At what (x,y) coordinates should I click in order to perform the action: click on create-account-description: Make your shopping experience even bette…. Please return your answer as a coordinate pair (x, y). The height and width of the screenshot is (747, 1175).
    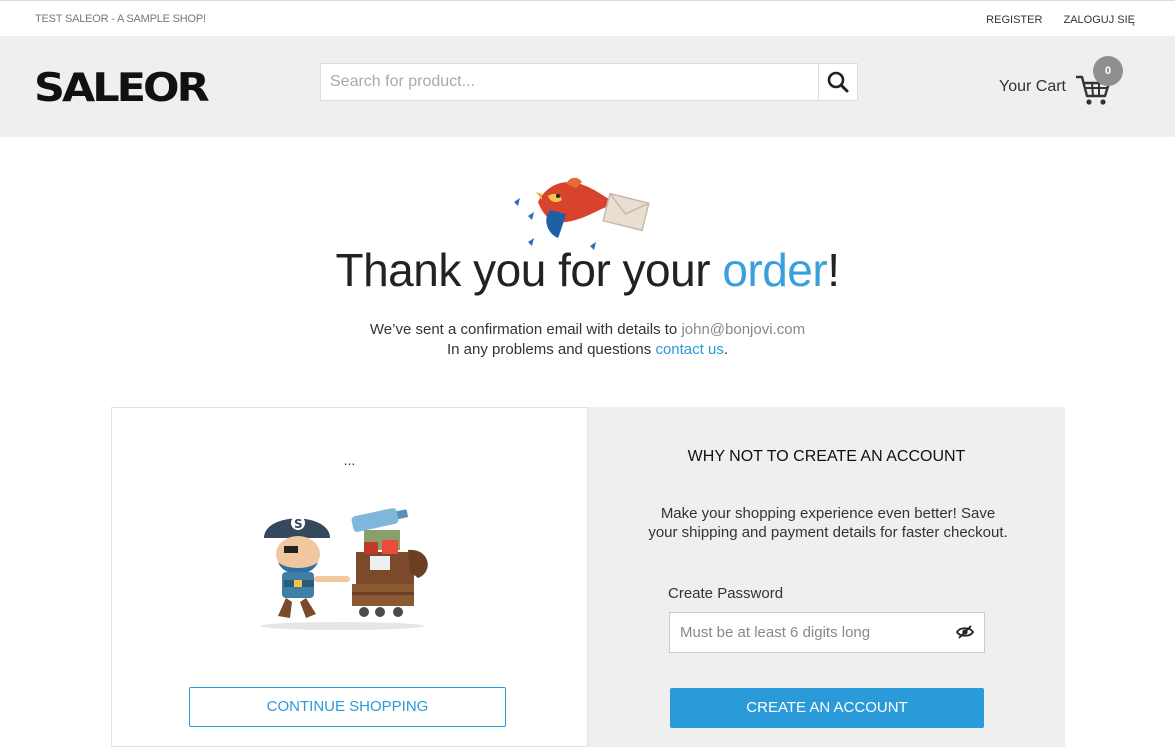
    Looking at the image, I should click on (828, 523).